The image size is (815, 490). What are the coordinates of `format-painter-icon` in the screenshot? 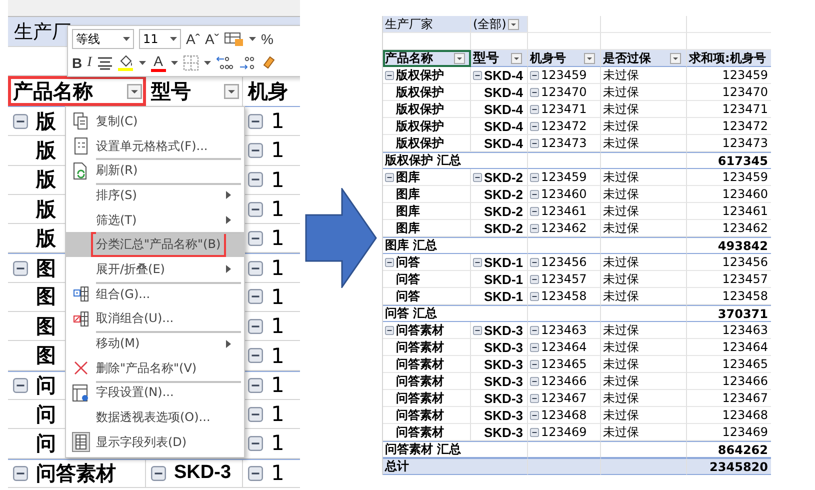 It's located at (269, 63).